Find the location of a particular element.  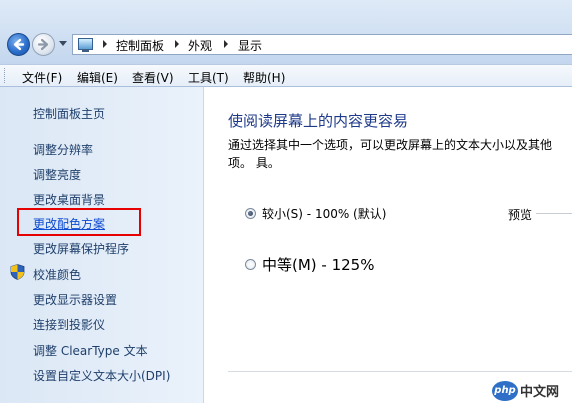

forward-button is located at coordinates (43, 44).